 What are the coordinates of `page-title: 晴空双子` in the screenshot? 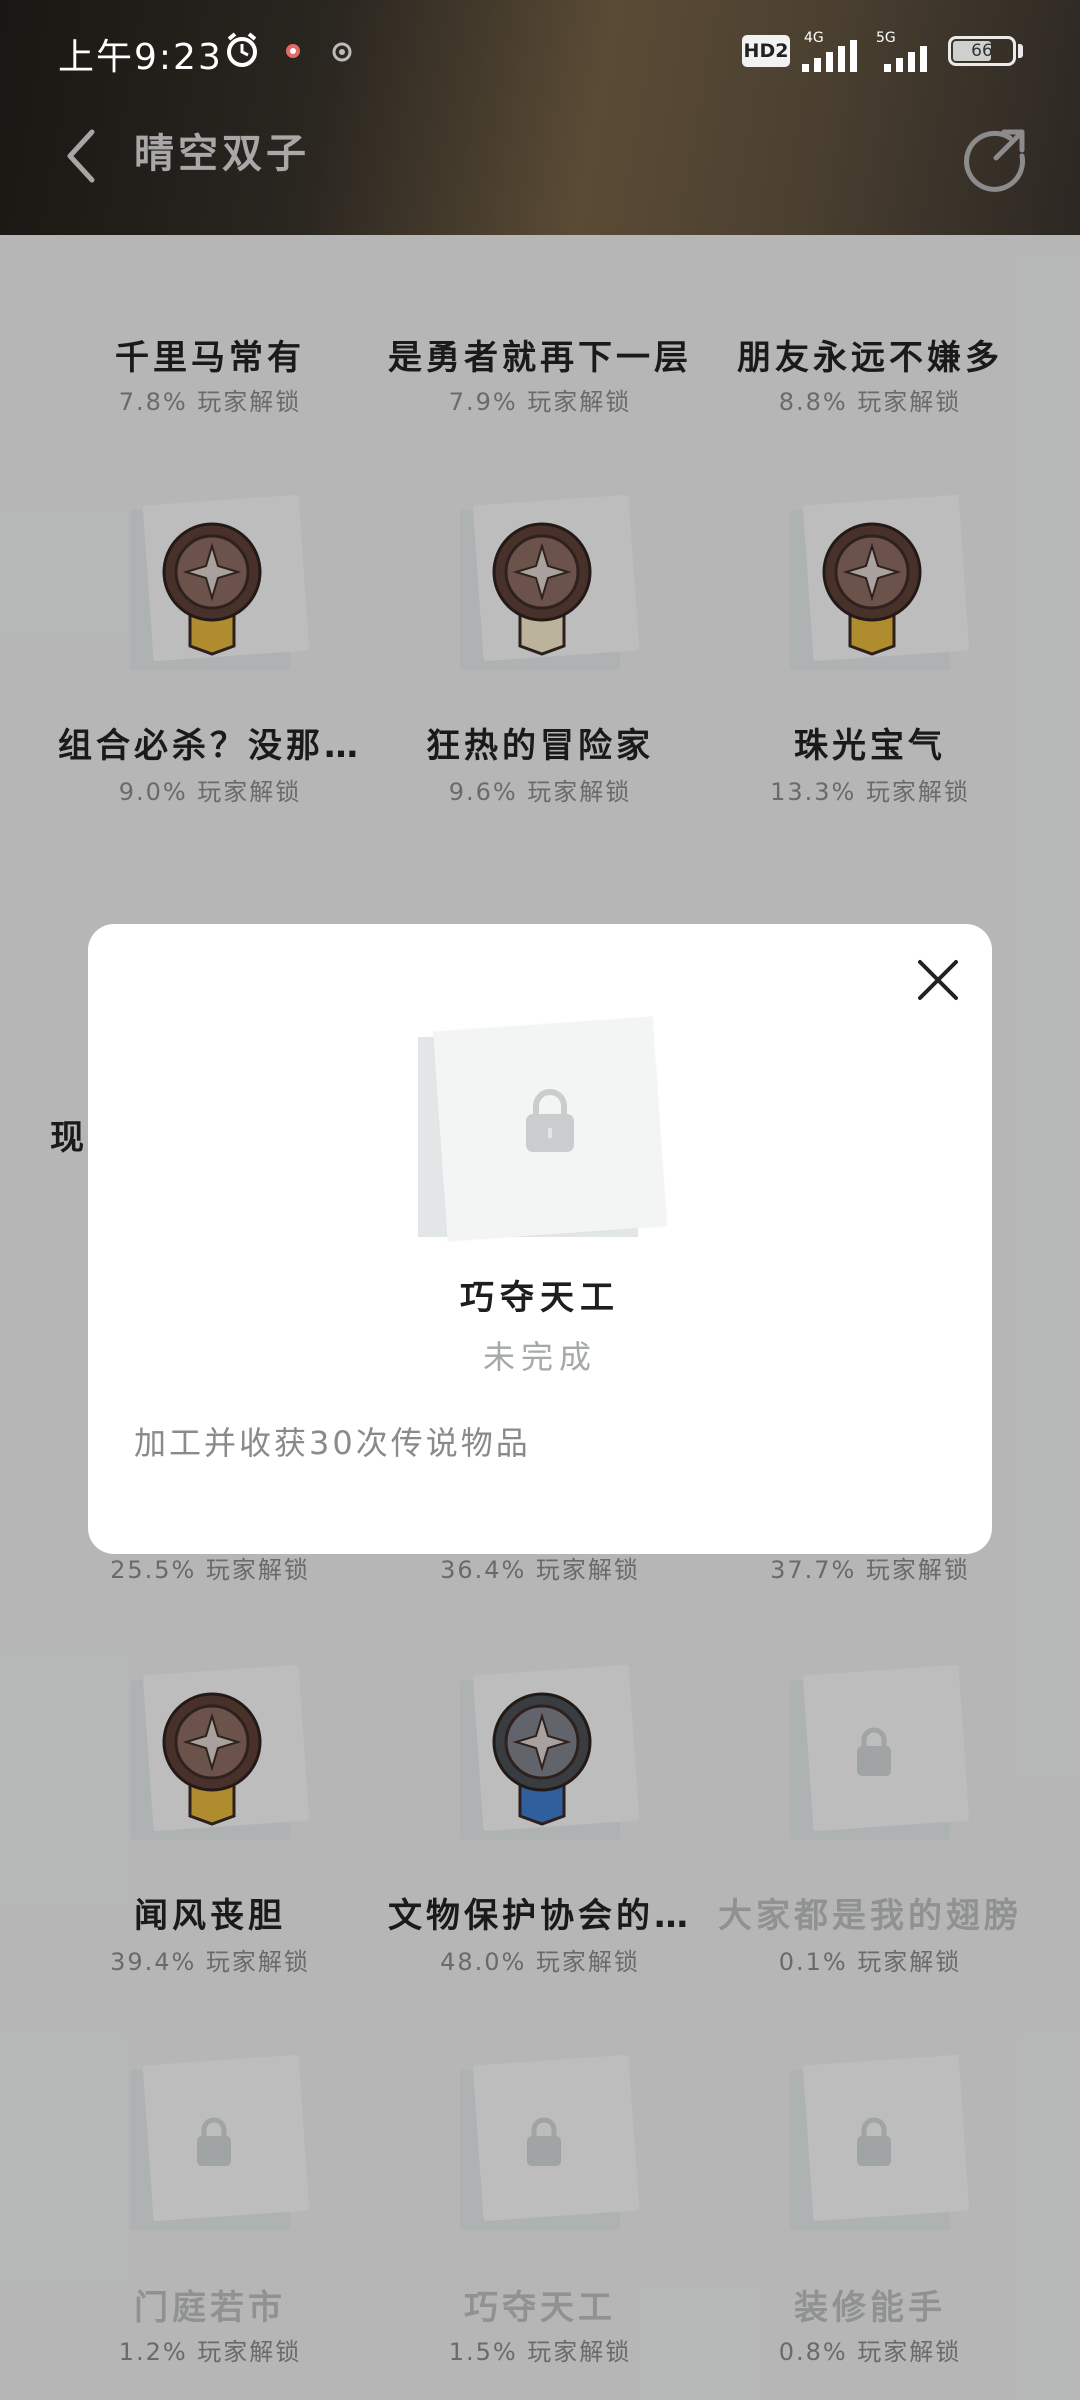 It's located at (222, 154).